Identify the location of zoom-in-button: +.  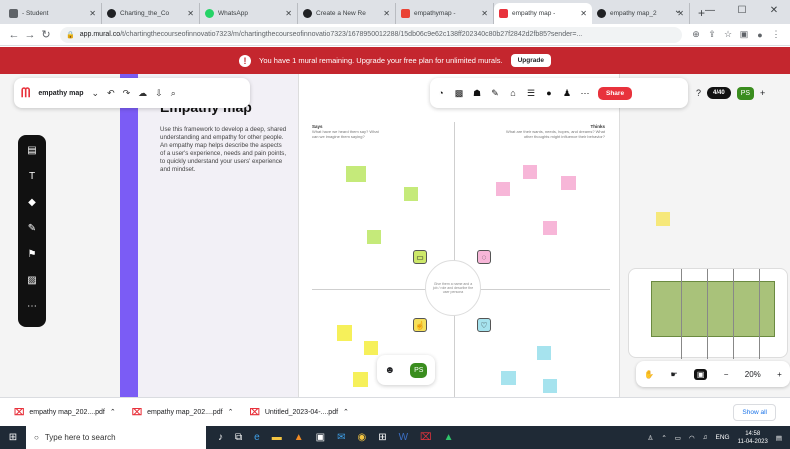
(779, 374).